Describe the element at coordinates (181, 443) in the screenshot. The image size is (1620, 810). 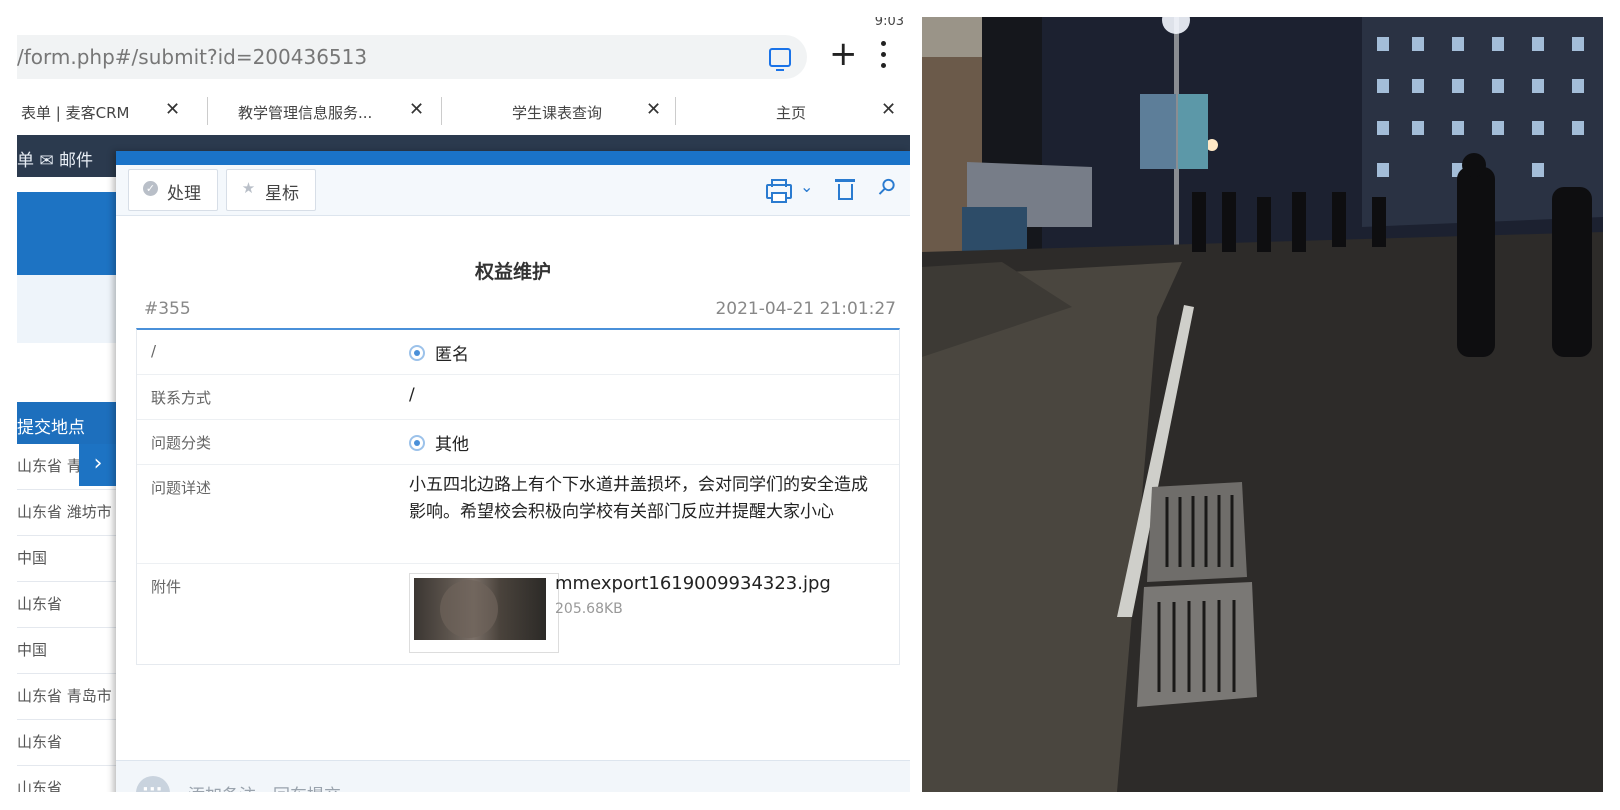
I see `field-label: 问题分类` at that location.